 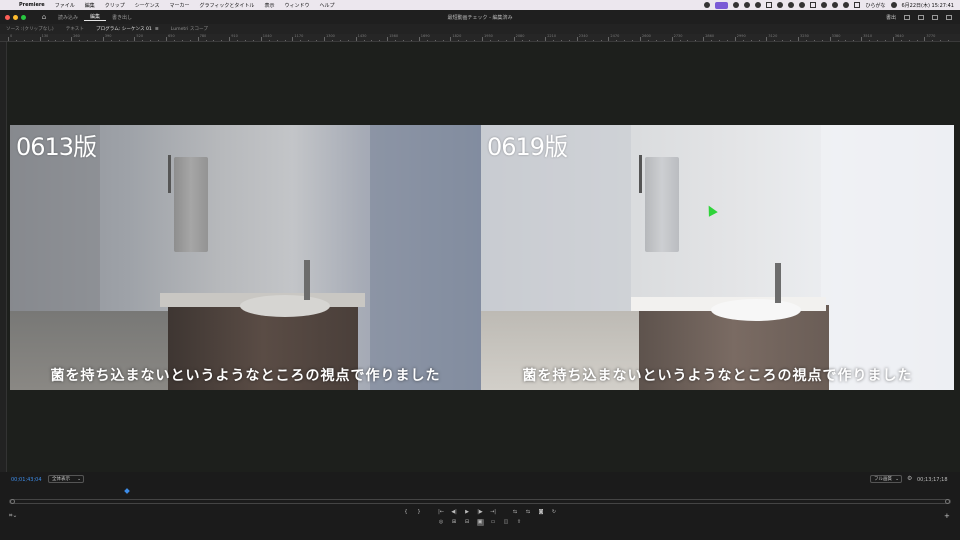 I want to click on status-clock-icon, so click(x=780, y=5).